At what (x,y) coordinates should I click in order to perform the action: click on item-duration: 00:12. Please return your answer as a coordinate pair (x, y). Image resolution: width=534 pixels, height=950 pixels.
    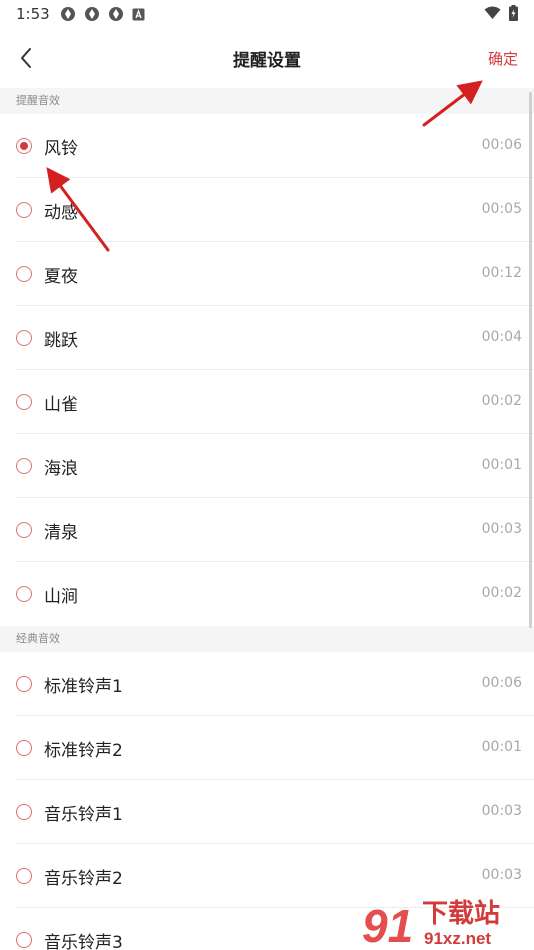
    Looking at the image, I should click on (501, 273).